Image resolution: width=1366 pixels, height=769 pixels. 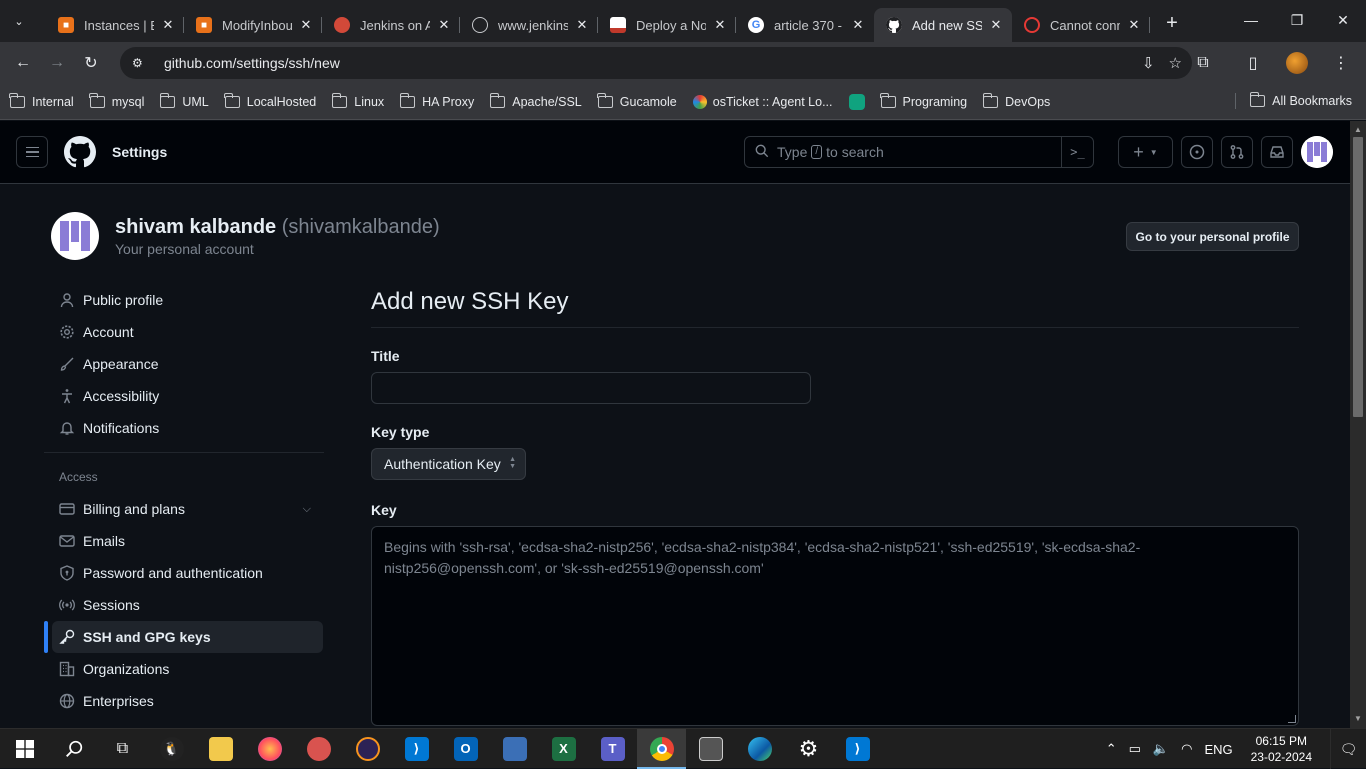 What do you see at coordinates (1172, 23) in the screenshot?
I see `new-tab-icon: +` at bounding box center [1172, 23].